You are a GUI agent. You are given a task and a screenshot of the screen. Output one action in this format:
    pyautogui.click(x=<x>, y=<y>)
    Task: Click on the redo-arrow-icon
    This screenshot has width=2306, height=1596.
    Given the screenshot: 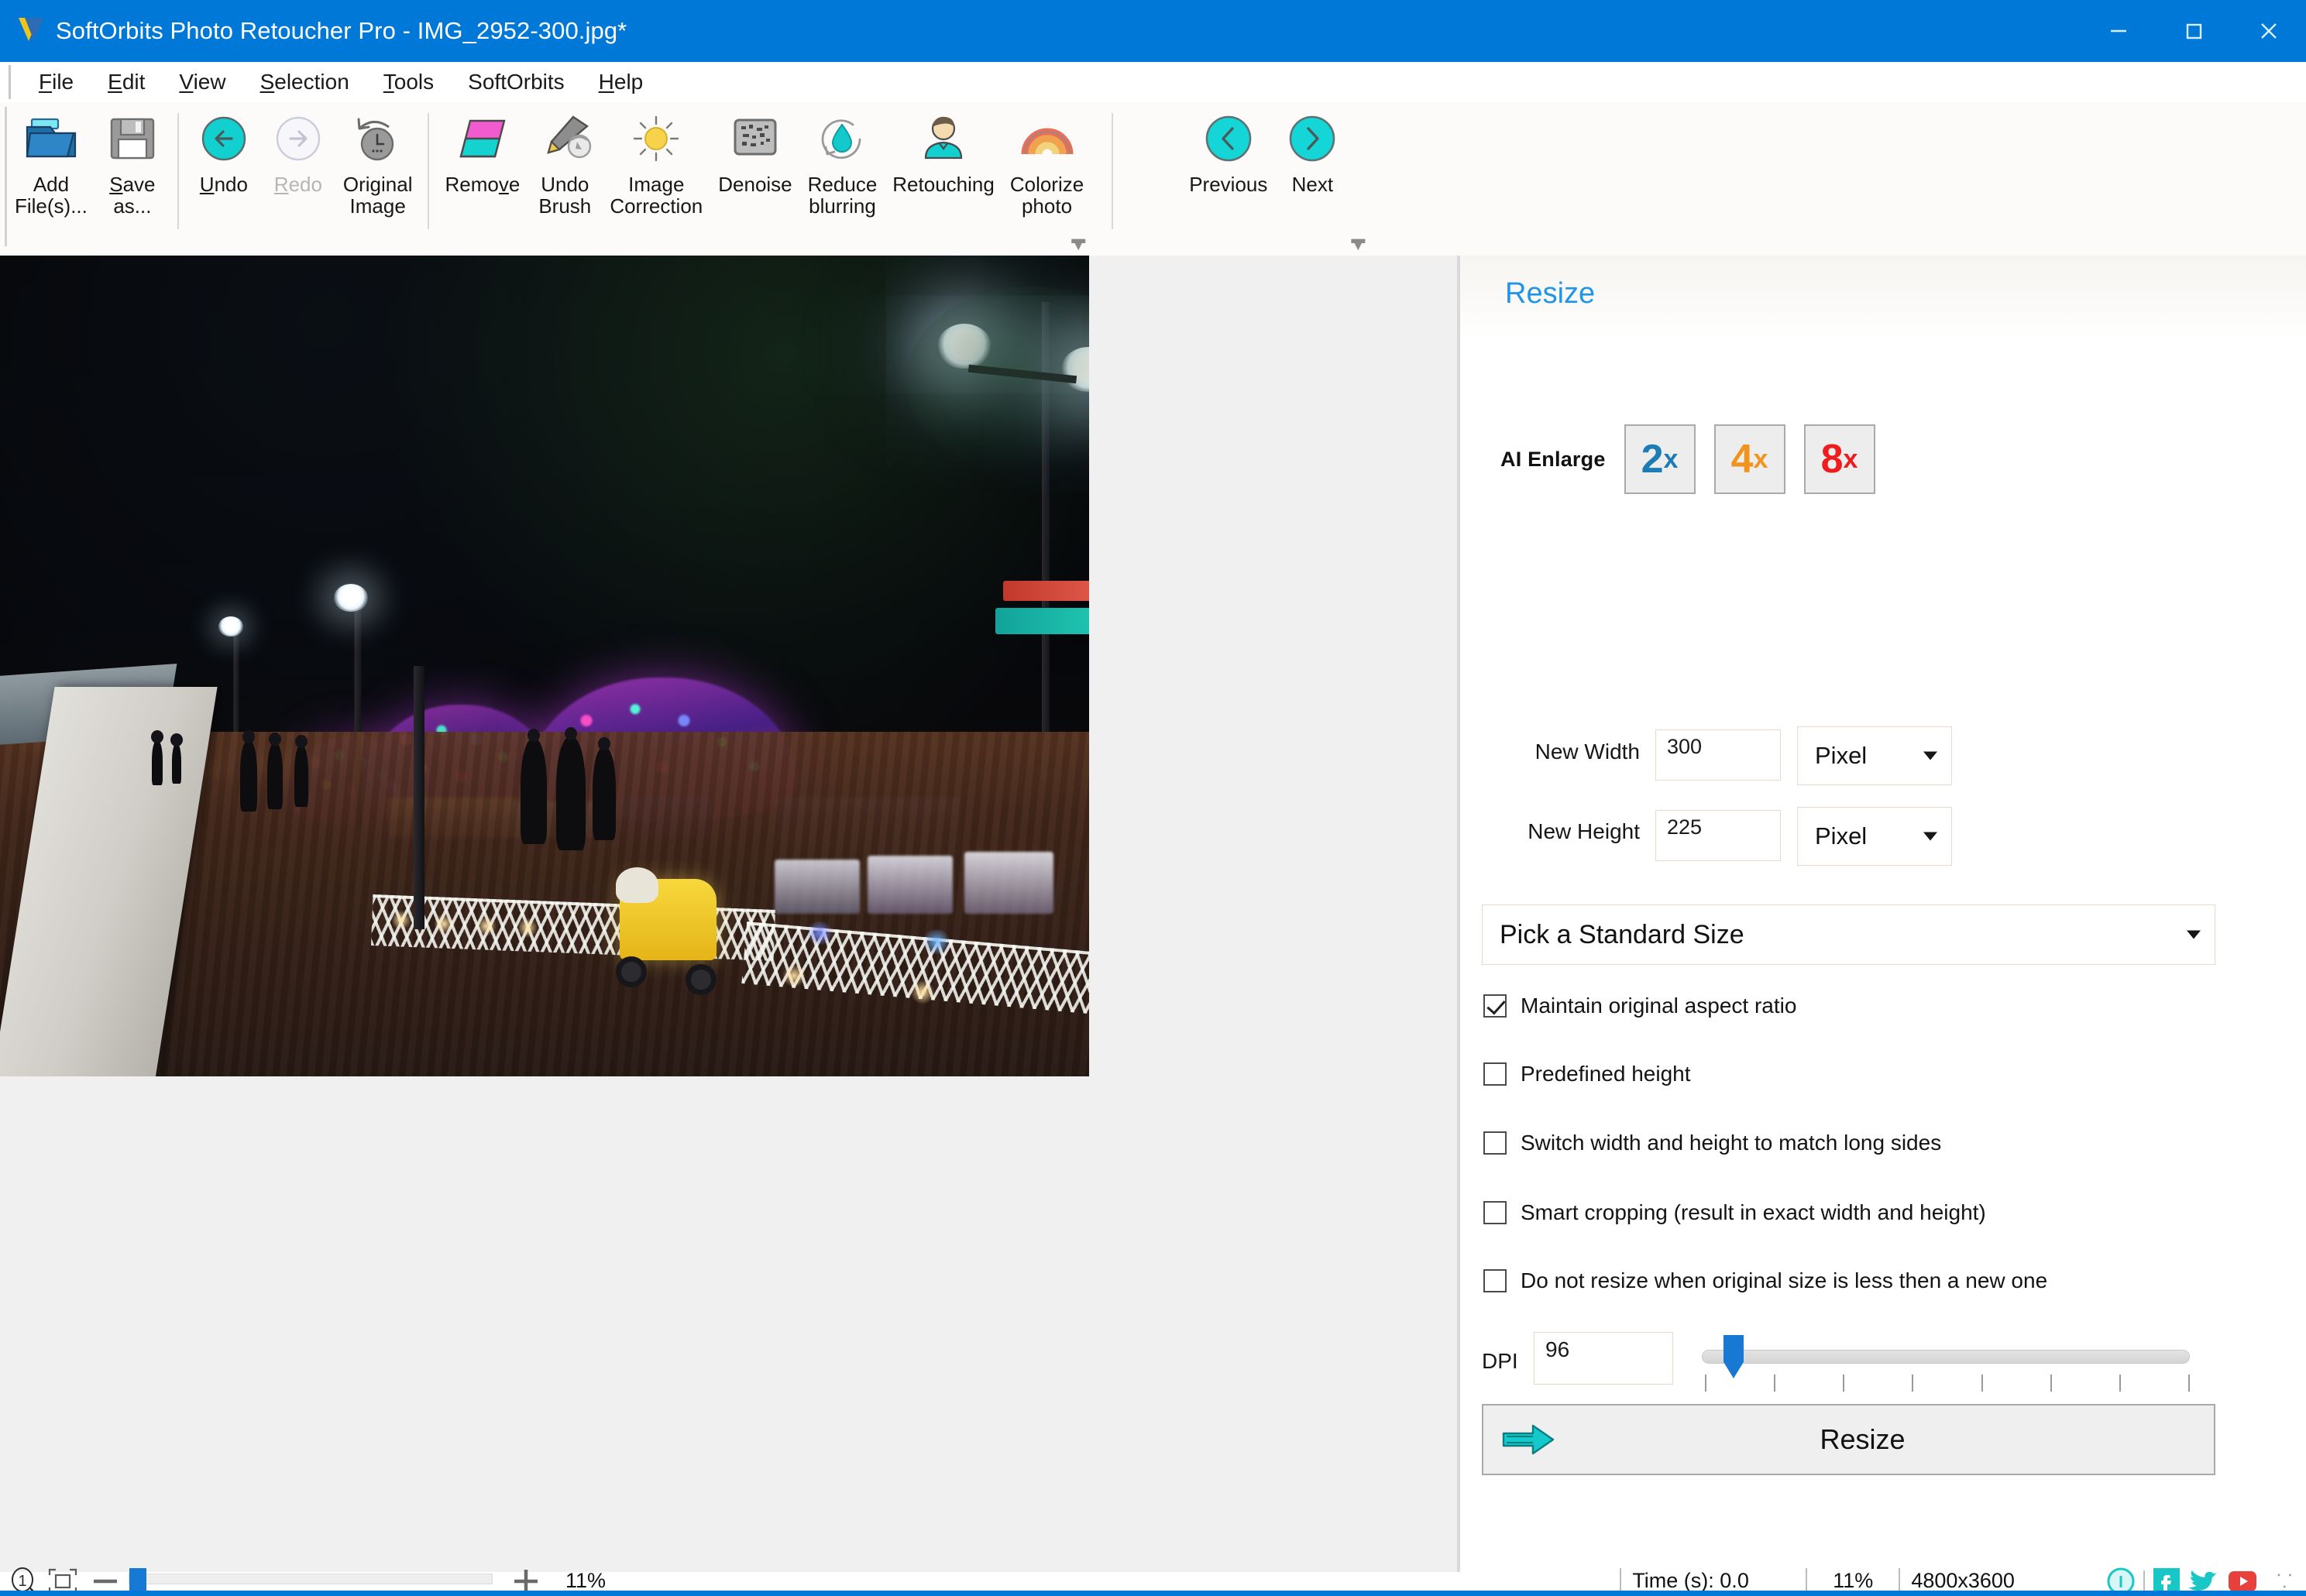 What is the action you would take?
    pyautogui.click(x=298, y=138)
    